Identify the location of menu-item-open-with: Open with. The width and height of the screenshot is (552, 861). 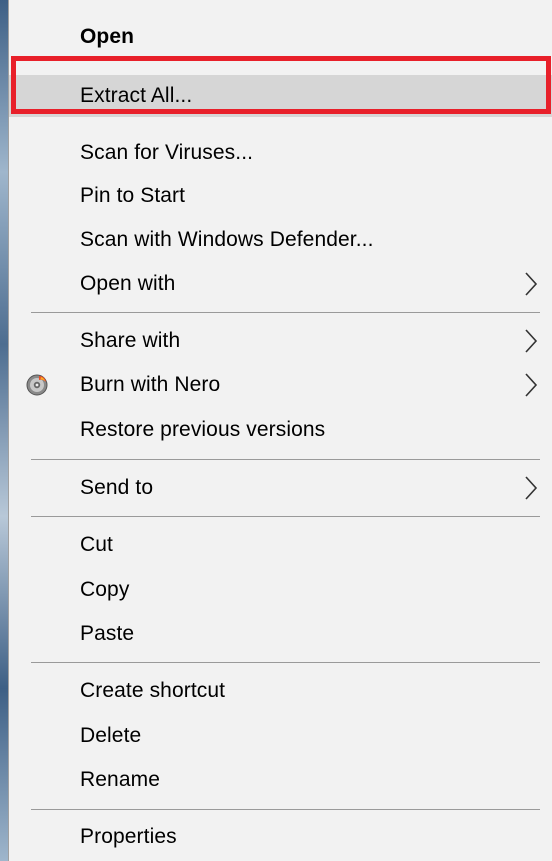
(280, 284).